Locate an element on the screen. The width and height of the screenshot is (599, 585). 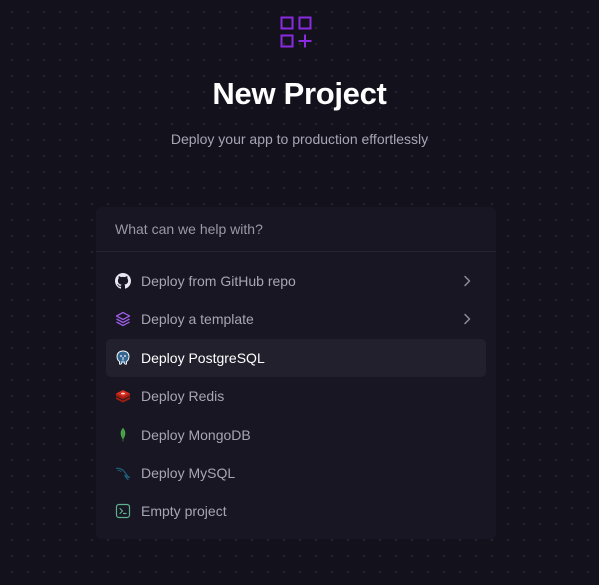
menu-item-label: Deploy PostgreSQL is located at coordinates (203, 357).